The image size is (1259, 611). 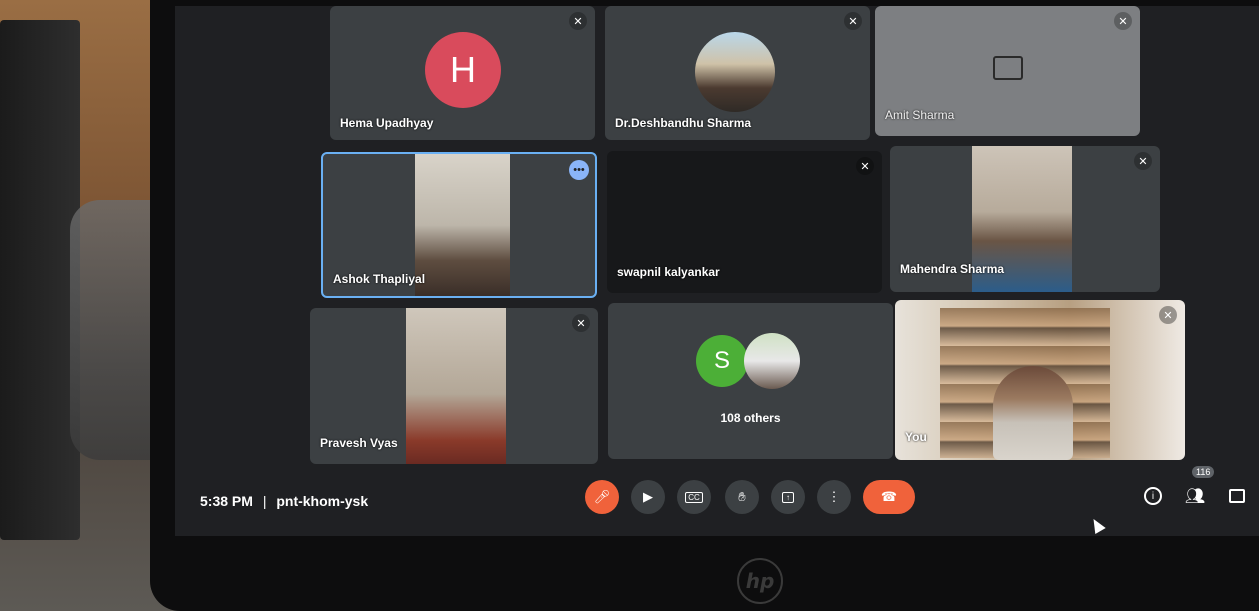 I want to click on chat-icon, so click(x=1237, y=496).